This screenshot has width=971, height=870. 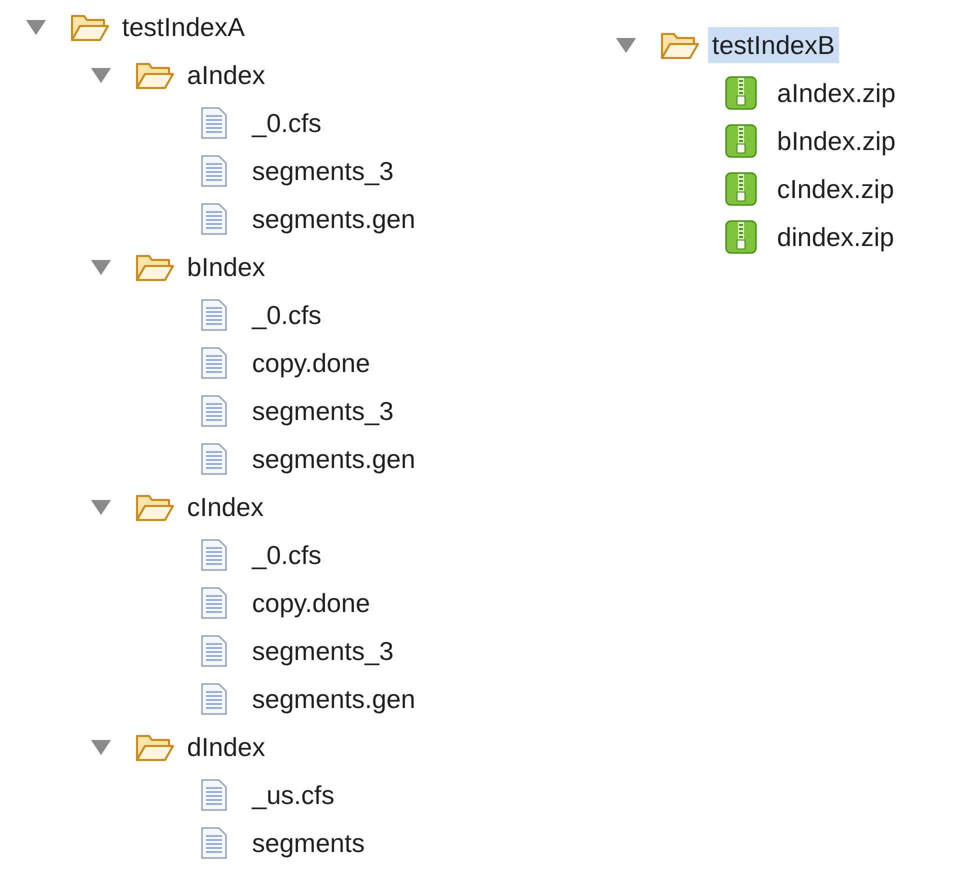 I want to click on tree-item-label: dindex.zip, so click(x=835, y=237).